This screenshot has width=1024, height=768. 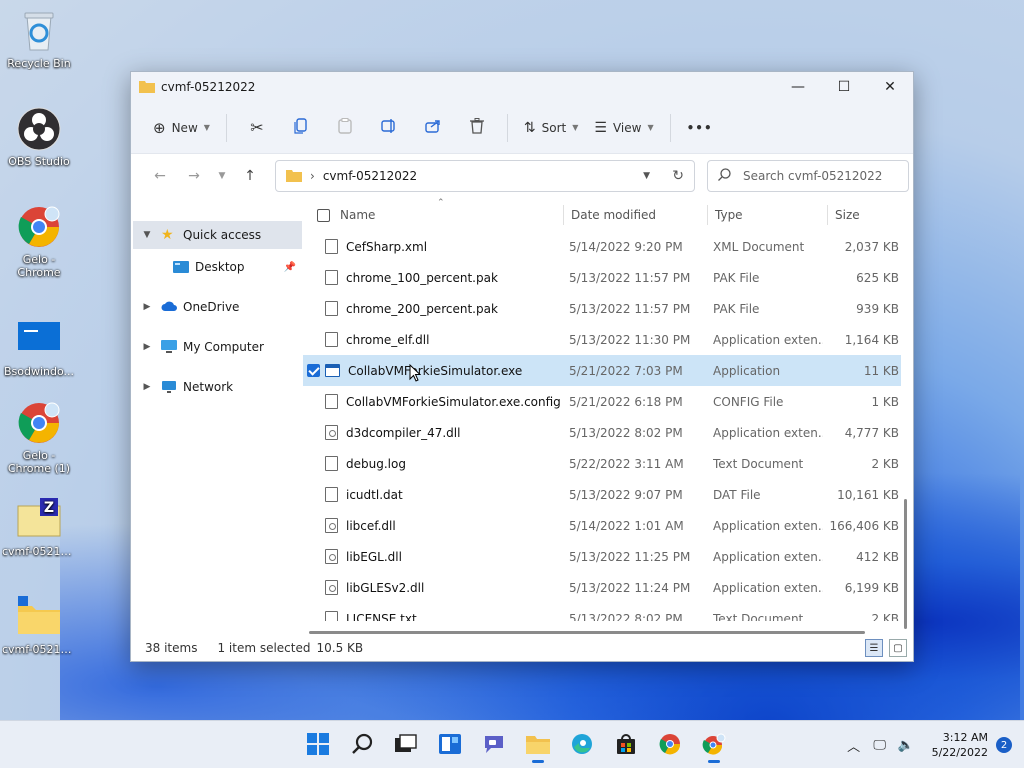 What do you see at coordinates (551, 128) in the screenshot?
I see `sort-button: ⇅ Sort ▼` at bounding box center [551, 128].